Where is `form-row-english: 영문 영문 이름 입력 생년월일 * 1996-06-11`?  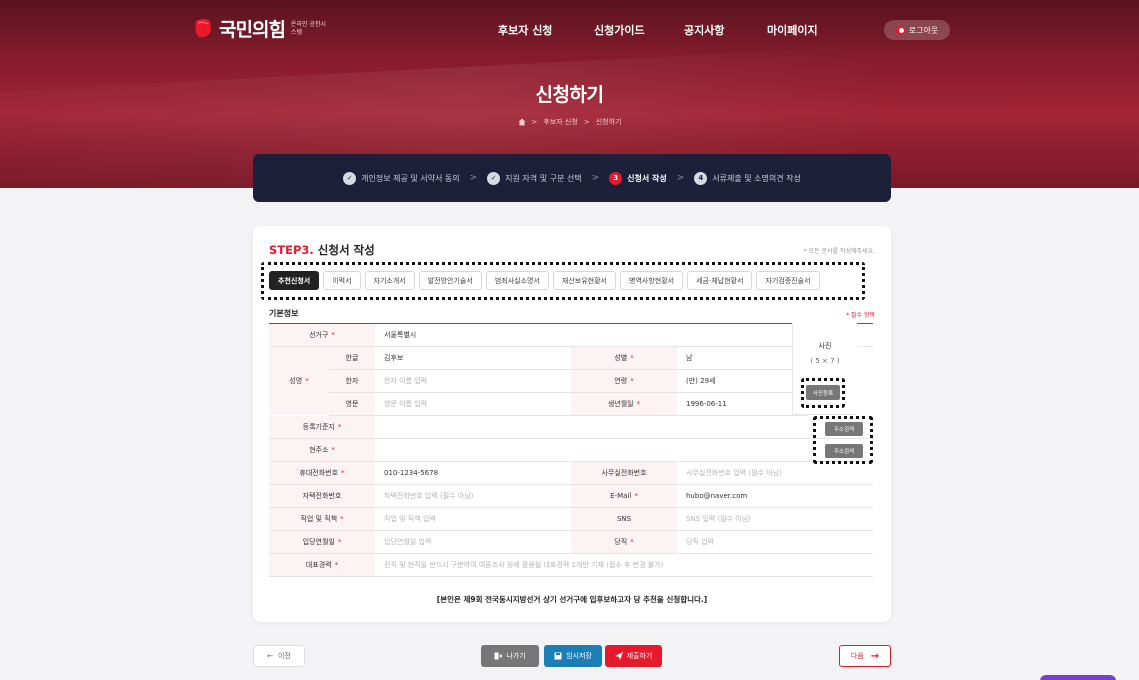
form-row-english: 영문 영문 이름 입력 생년월일 * 1996-06-11 is located at coordinates (568, 404).